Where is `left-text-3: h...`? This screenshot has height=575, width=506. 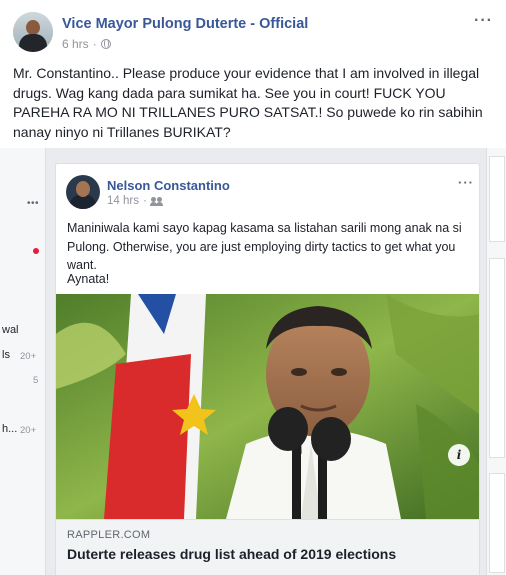 left-text-3: h... is located at coordinates (10, 429).